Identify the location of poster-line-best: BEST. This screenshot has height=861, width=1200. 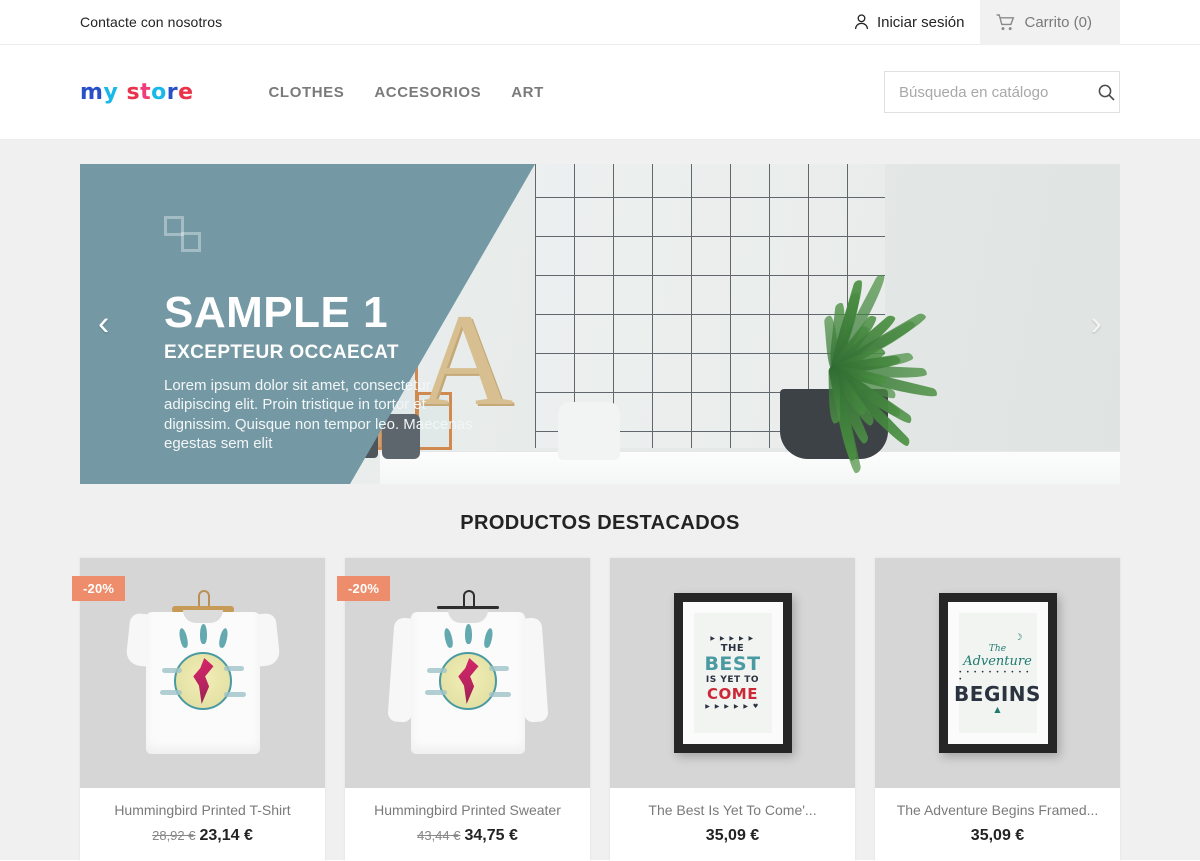
(732, 664).